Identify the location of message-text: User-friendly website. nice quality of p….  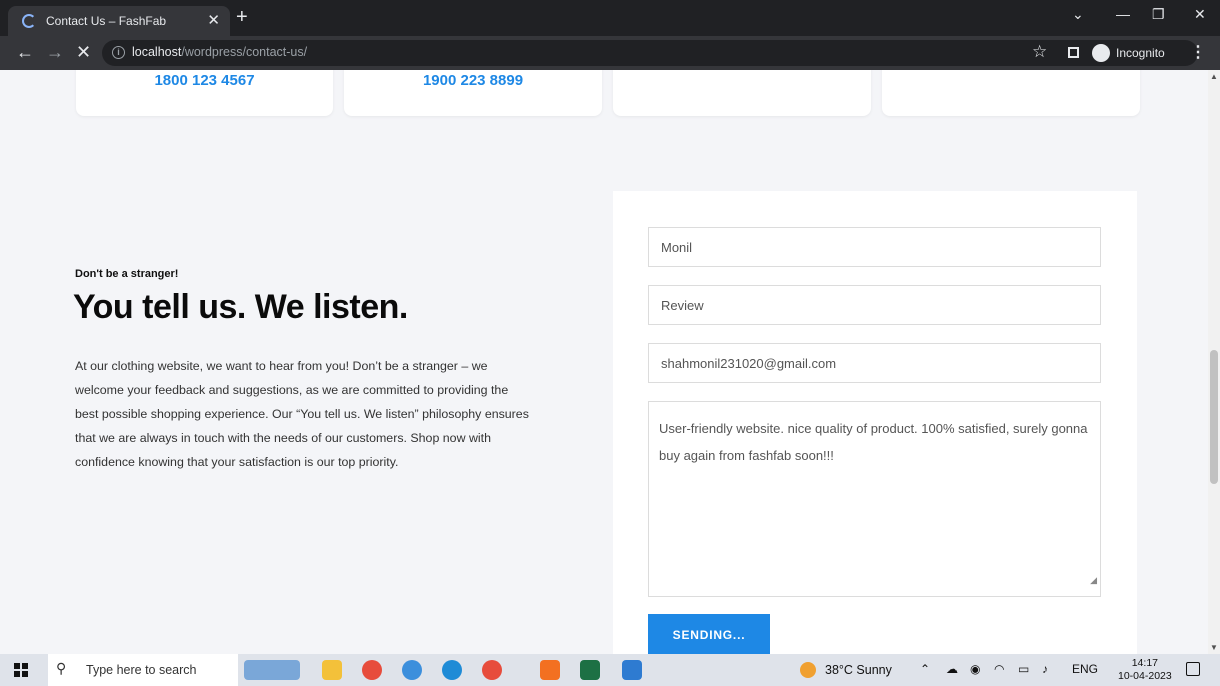
(873, 442).